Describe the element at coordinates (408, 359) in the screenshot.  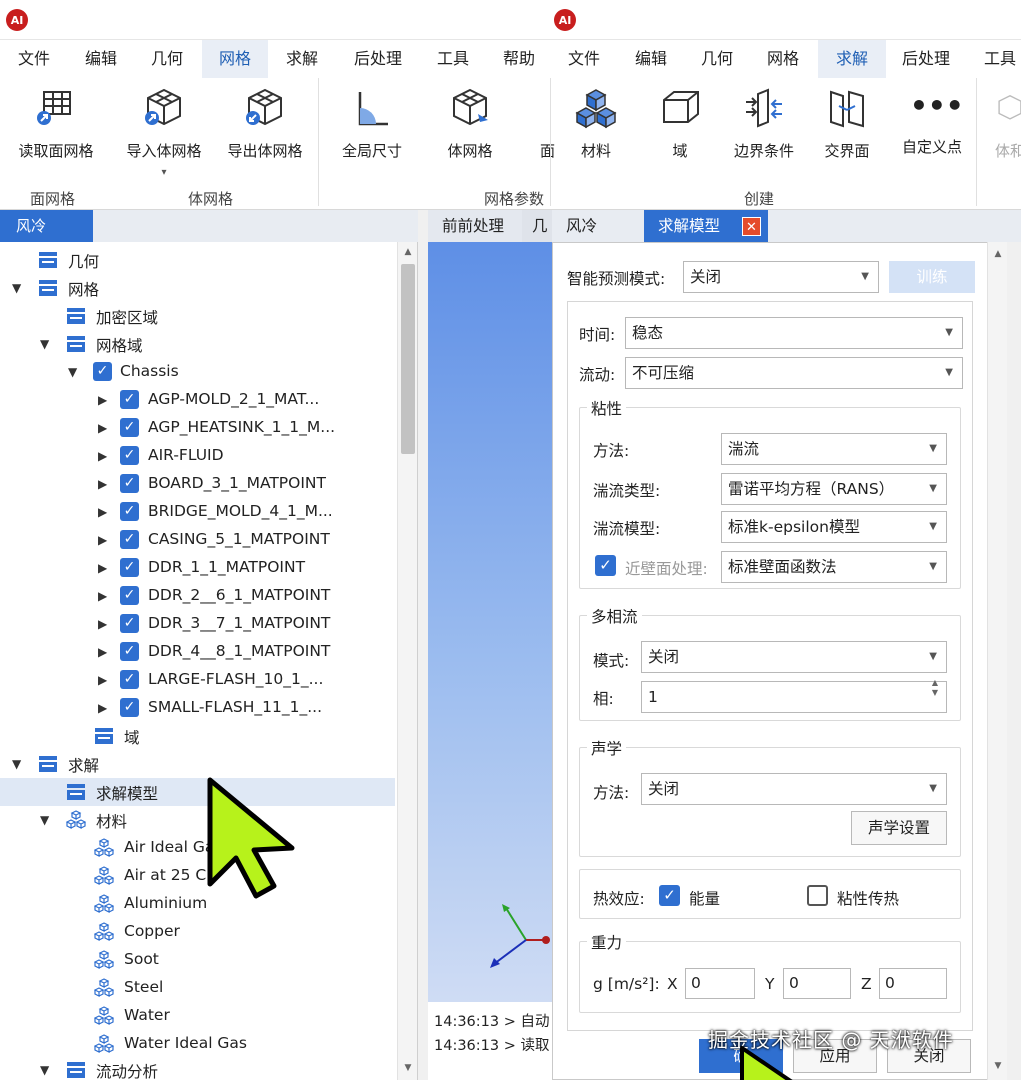
I see `scrollbar-thumb` at that location.